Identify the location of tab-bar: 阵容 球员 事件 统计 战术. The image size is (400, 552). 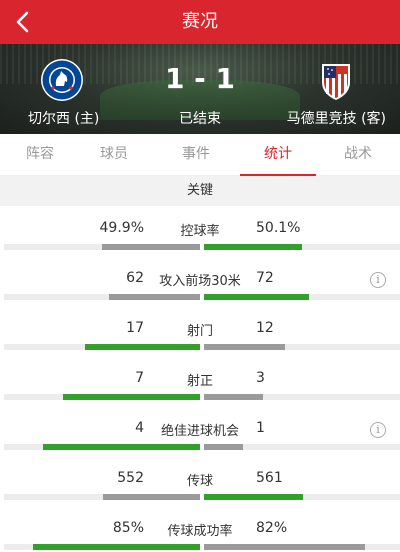
(200, 155).